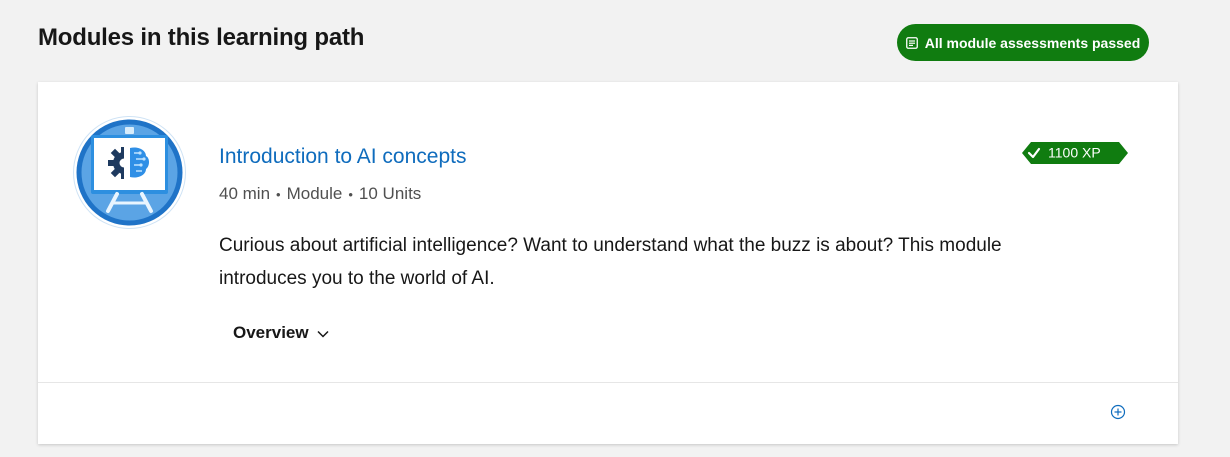  I want to click on section-title: Modules in this learning path, so click(201, 37).